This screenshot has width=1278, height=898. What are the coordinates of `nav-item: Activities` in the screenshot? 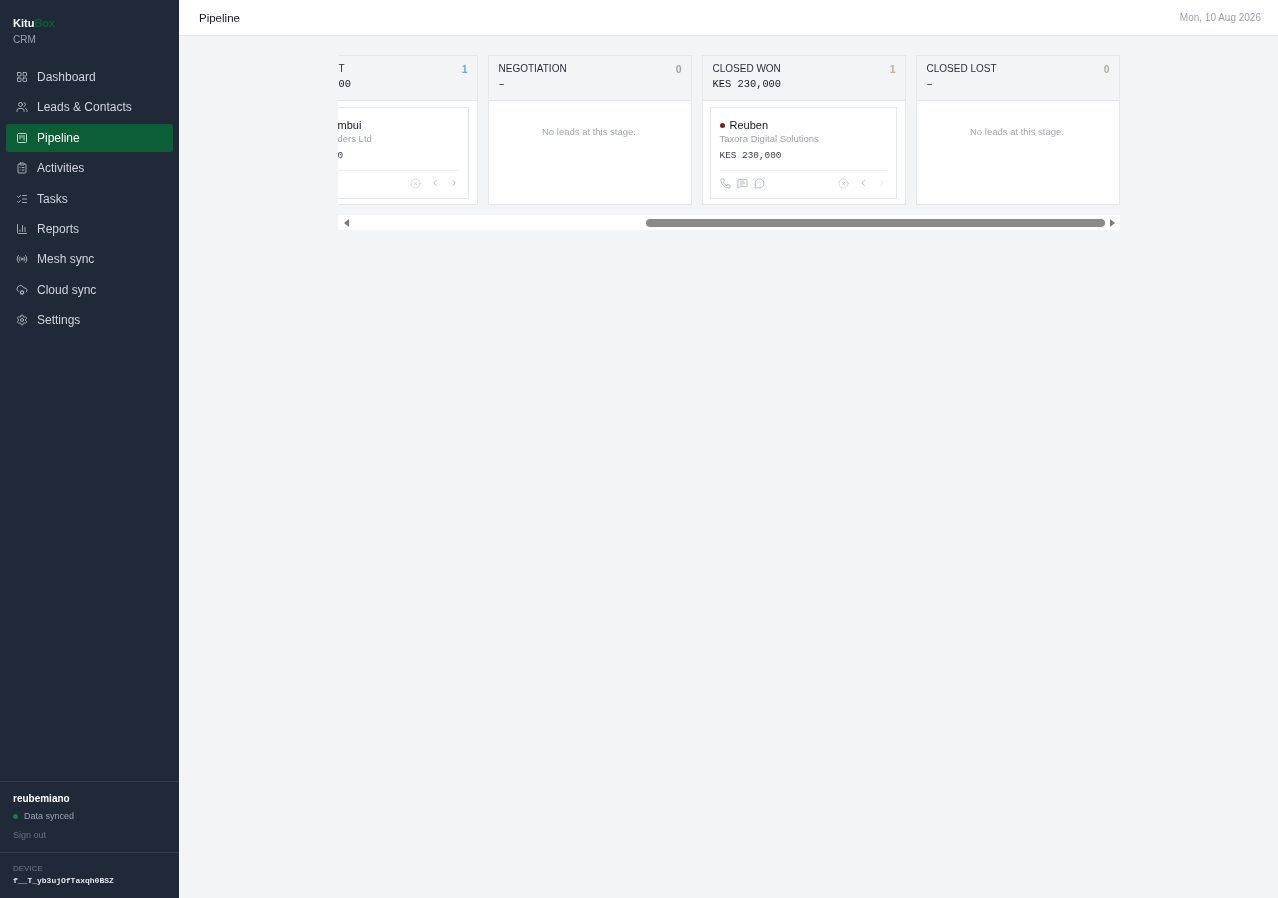 It's located at (89, 168).